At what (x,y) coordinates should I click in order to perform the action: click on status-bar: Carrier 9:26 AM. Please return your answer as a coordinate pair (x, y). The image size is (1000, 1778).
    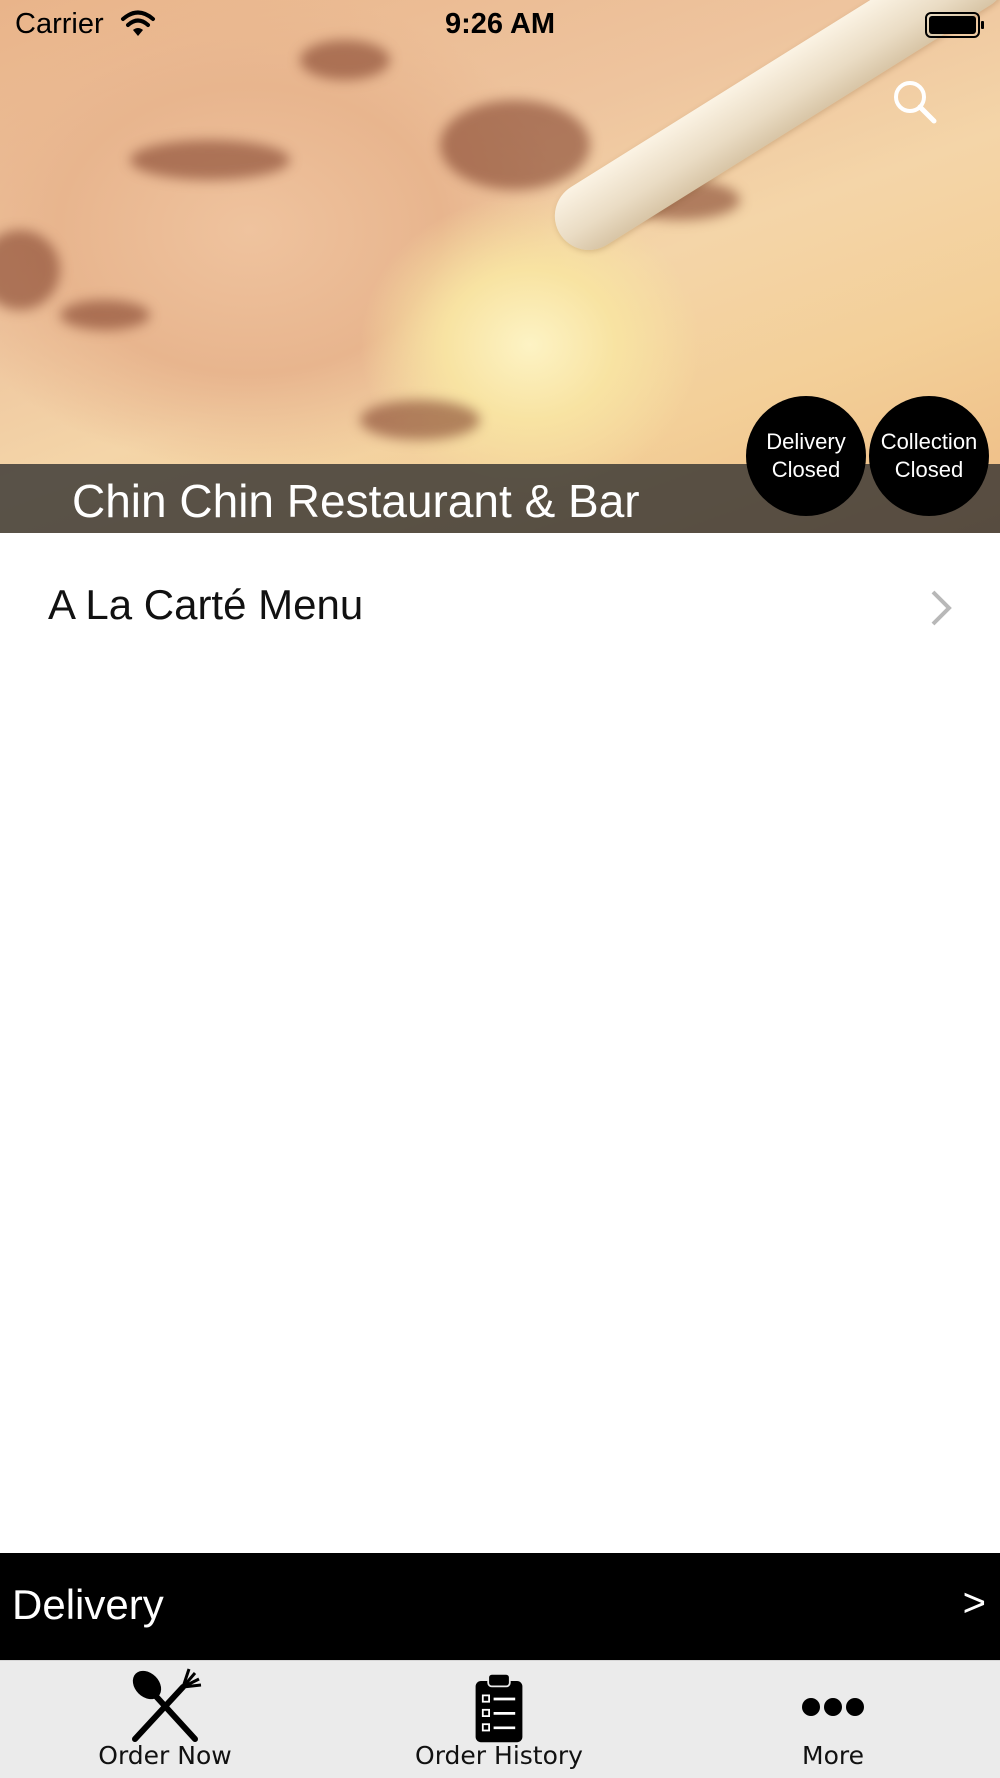
    Looking at the image, I should click on (500, 25).